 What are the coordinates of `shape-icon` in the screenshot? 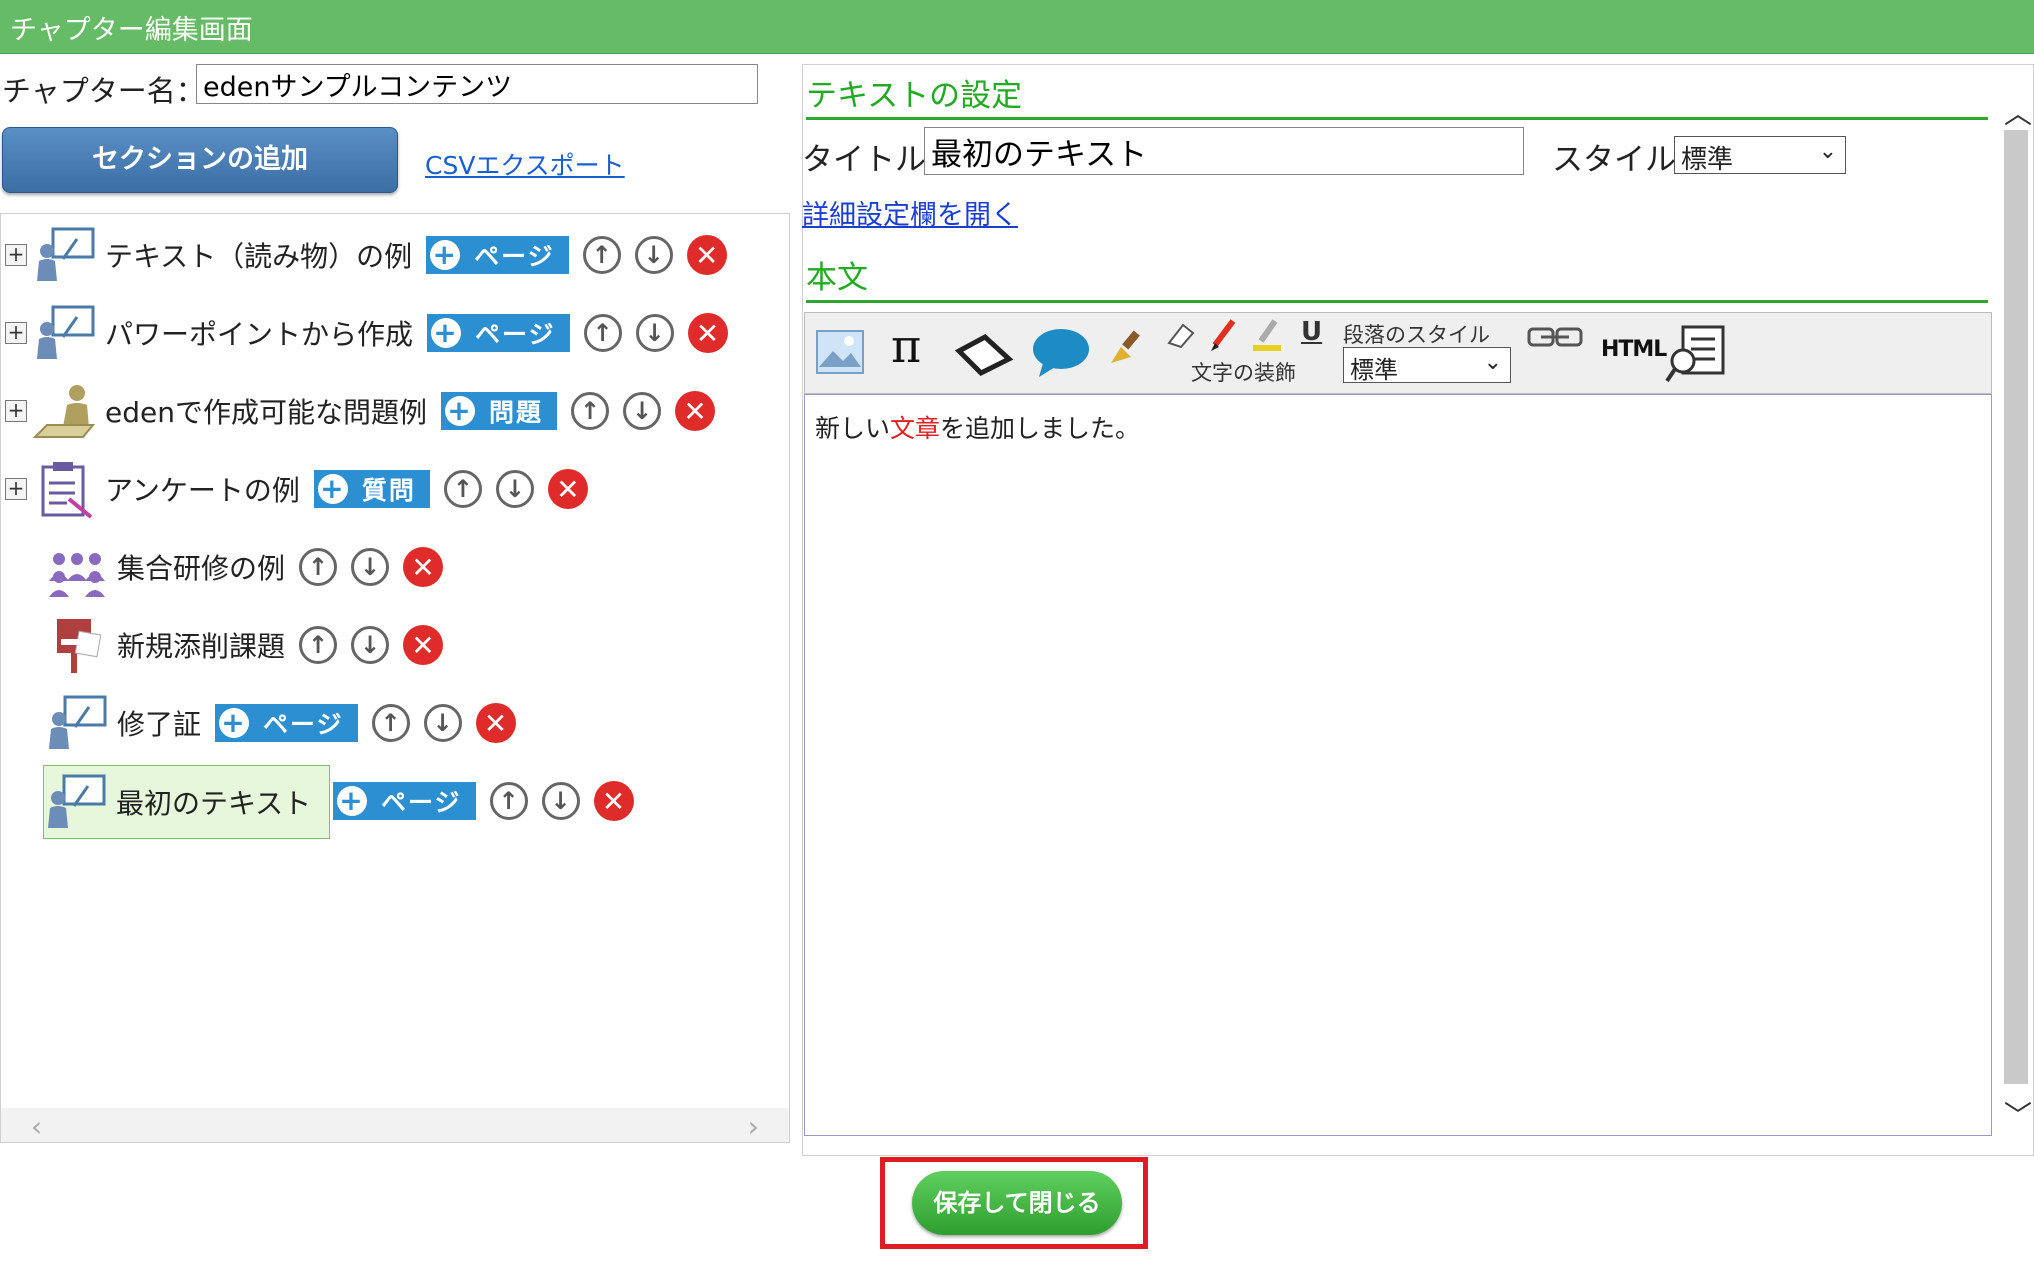 It's located at (984, 354).